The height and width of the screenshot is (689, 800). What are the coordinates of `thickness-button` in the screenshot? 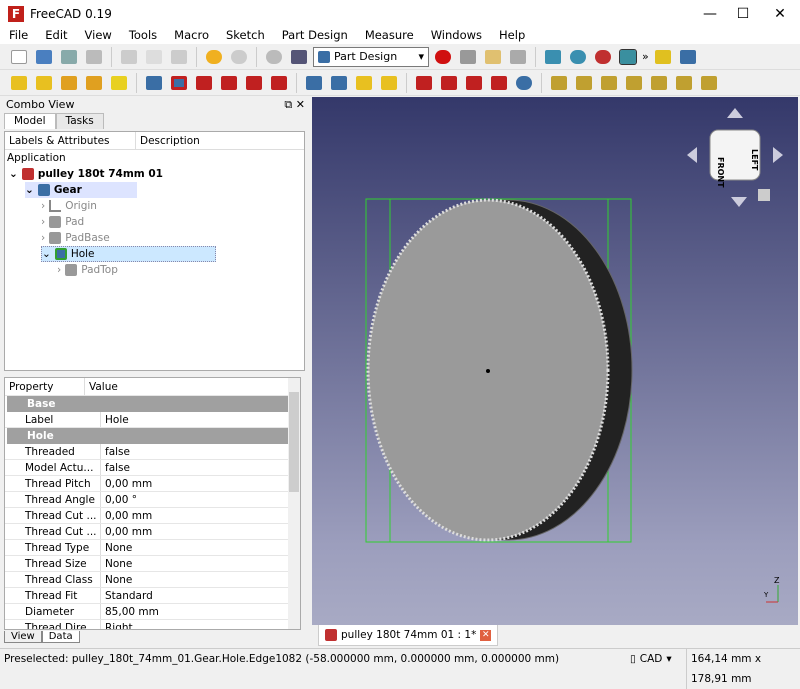 It's located at (499, 83).